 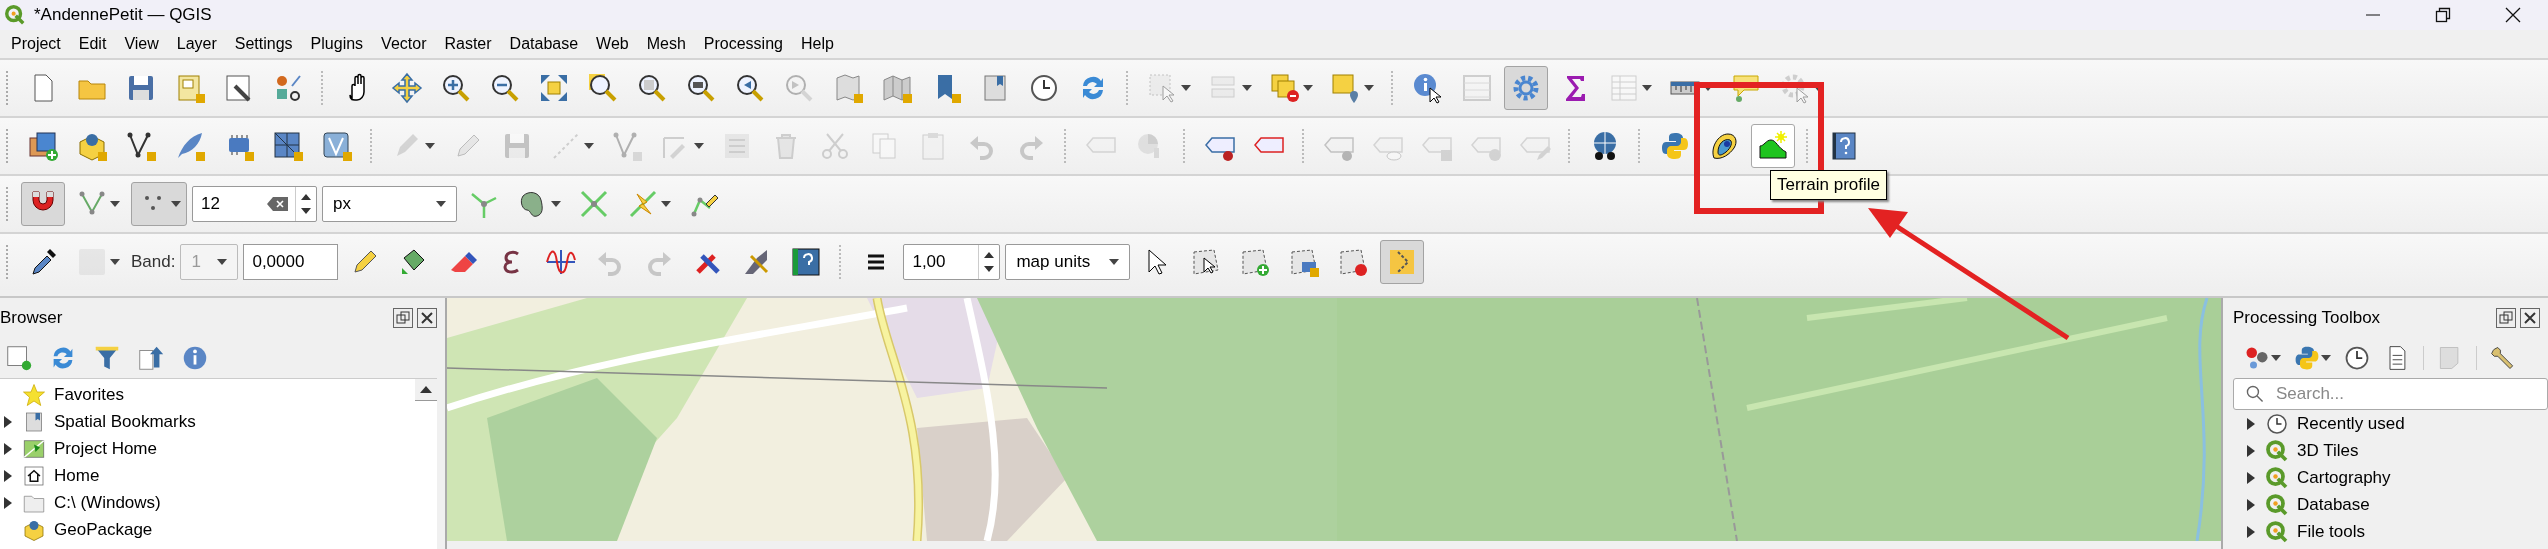 I want to click on menu-item: Web, so click(x=612, y=44).